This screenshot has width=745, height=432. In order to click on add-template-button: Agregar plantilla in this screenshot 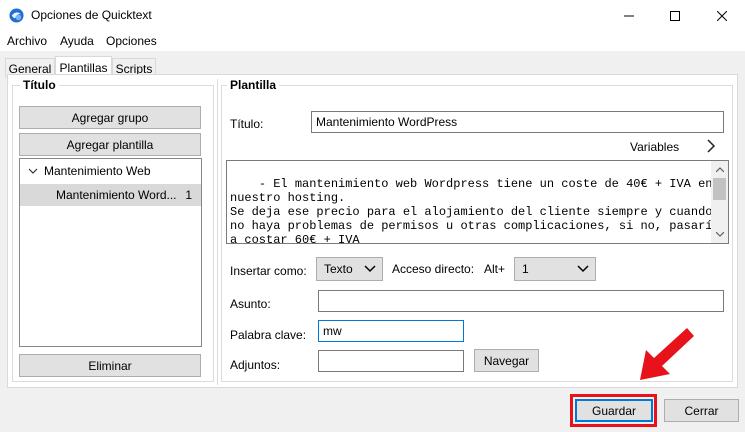, I will do `click(110, 144)`.